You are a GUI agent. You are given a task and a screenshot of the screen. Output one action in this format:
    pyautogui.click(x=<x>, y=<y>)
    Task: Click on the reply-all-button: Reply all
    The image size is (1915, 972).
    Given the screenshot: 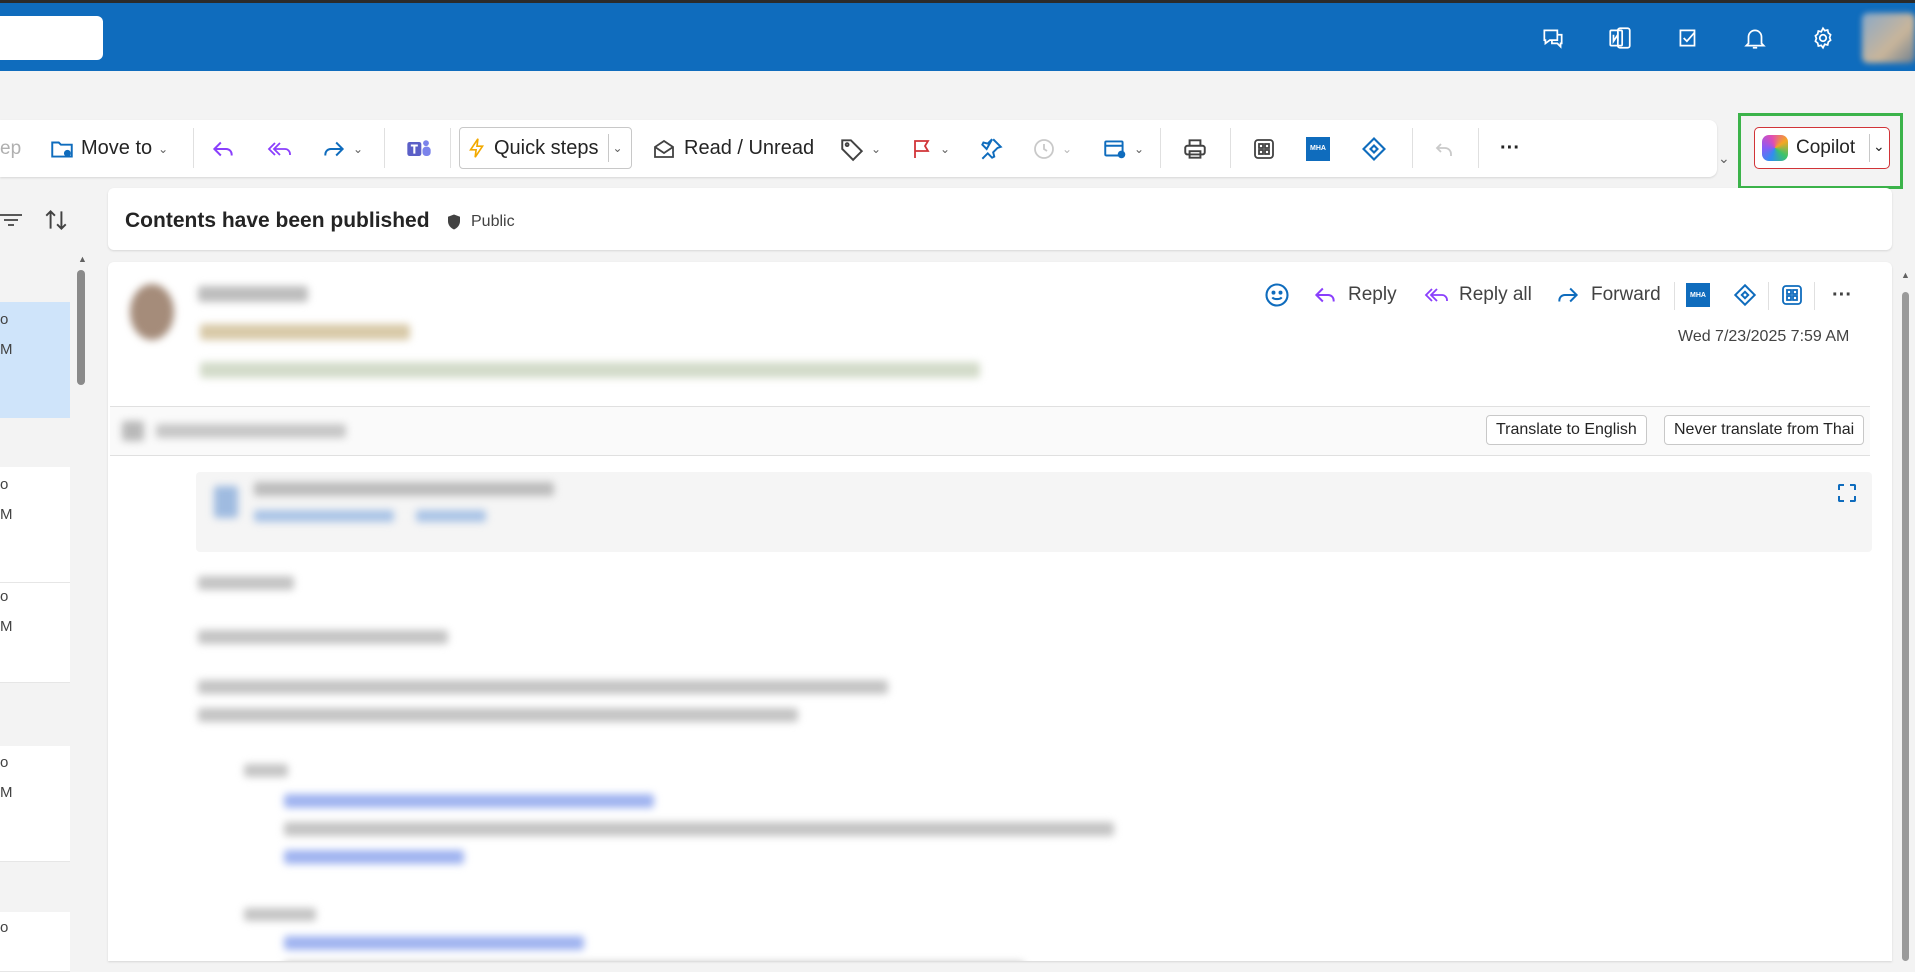 What is the action you would take?
    pyautogui.click(x=1477, y=295)
    